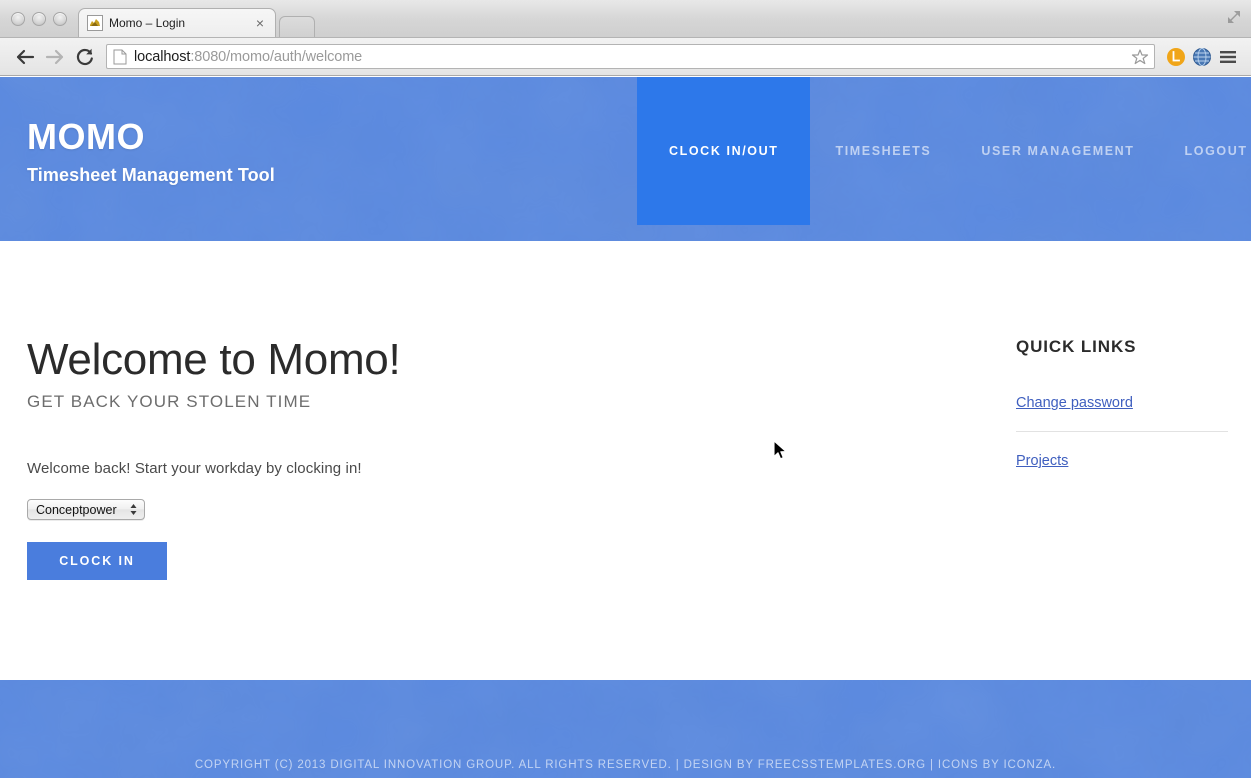  I want to click on select-updown-arrows-icon, so click(134, 509).